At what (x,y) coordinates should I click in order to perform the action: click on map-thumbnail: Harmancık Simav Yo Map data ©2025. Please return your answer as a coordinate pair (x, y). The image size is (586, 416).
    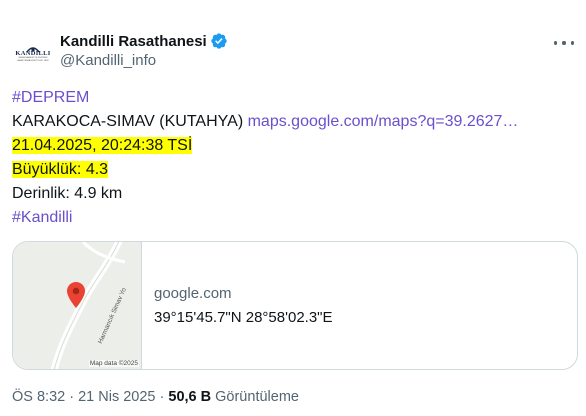
    Looking at the image, I should click on (77, 305).